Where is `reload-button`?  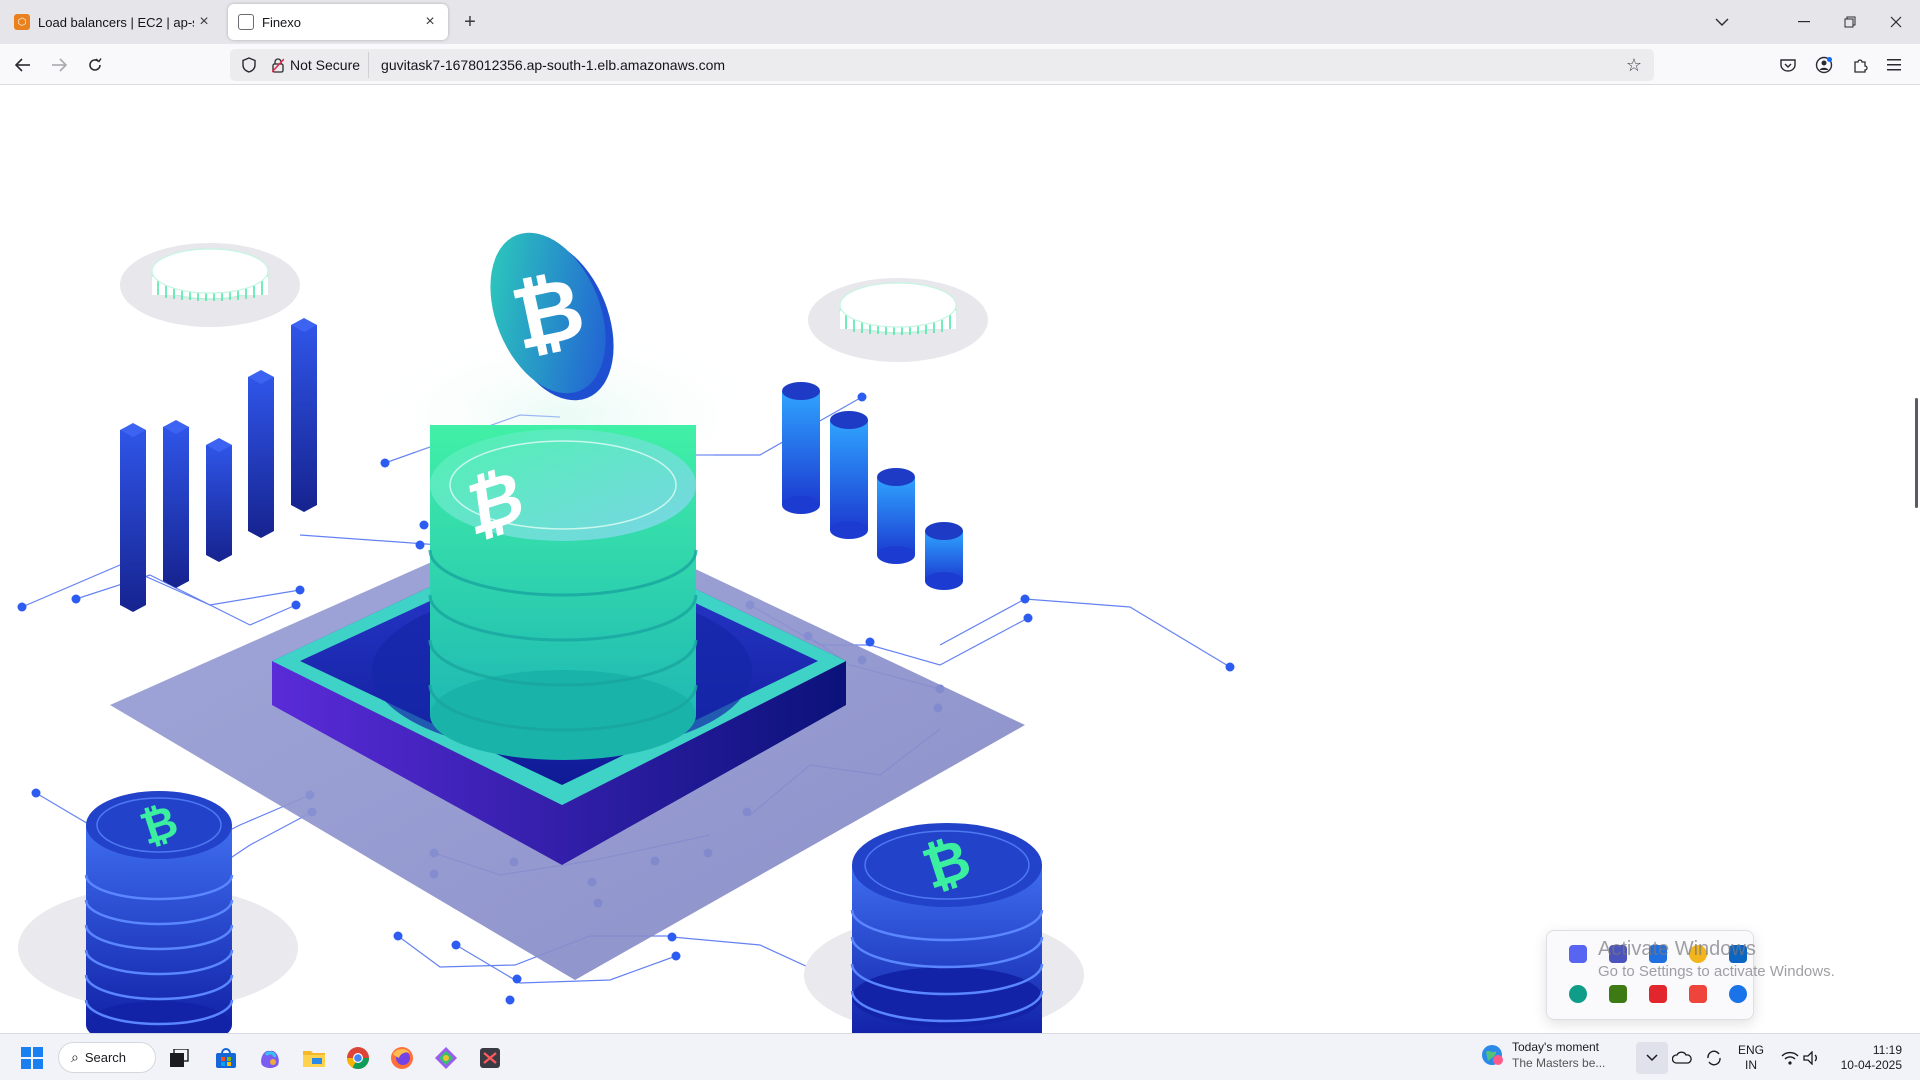
reload-button is located at coordinates (95, 65).